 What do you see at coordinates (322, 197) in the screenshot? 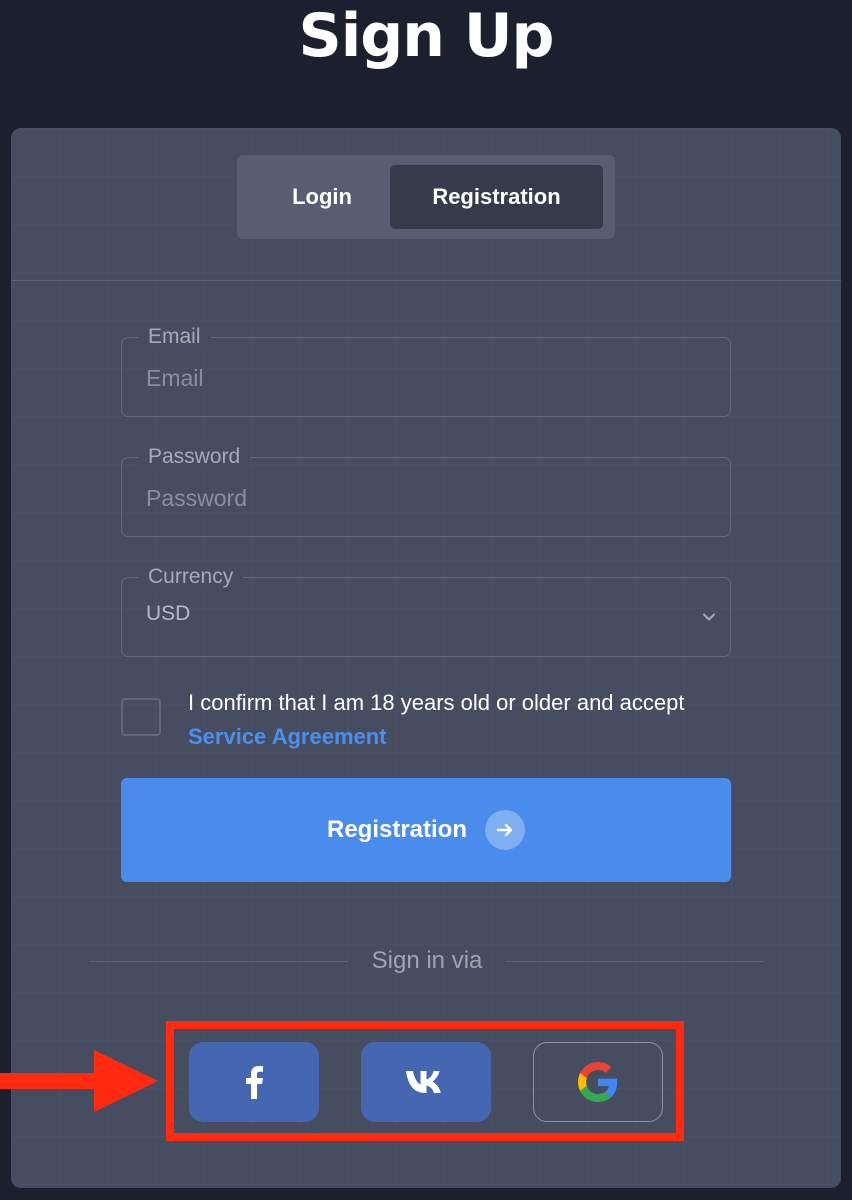
I see `tab-login: Login` at bounding box center [322, 197].